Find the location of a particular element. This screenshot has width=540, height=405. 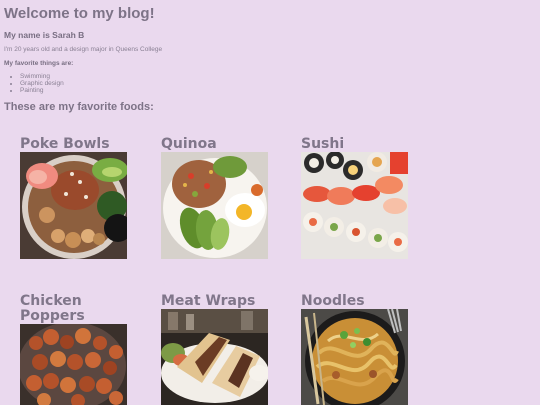

food-card-meat-wraps: Meat Wraps is located at coordinates (214, 349).